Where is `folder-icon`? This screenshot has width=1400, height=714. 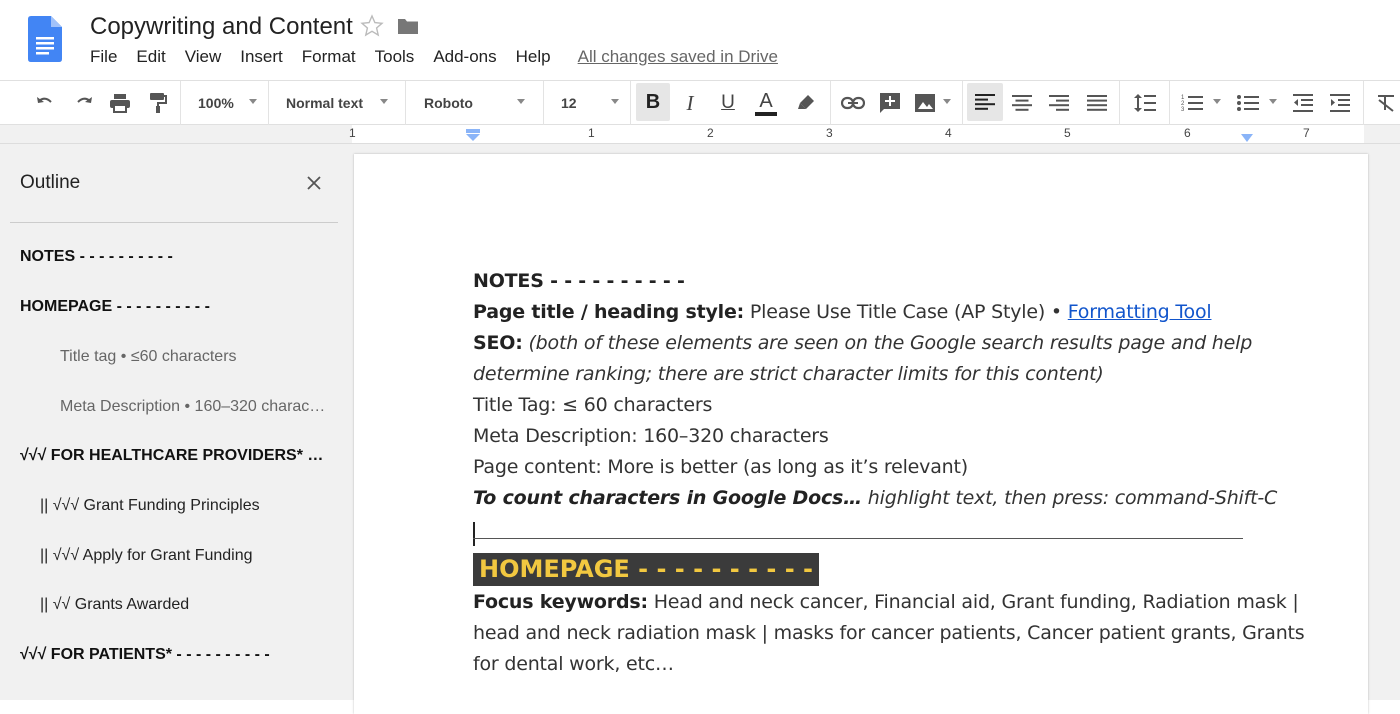 folder-icon is located at coordinates (408, 28).